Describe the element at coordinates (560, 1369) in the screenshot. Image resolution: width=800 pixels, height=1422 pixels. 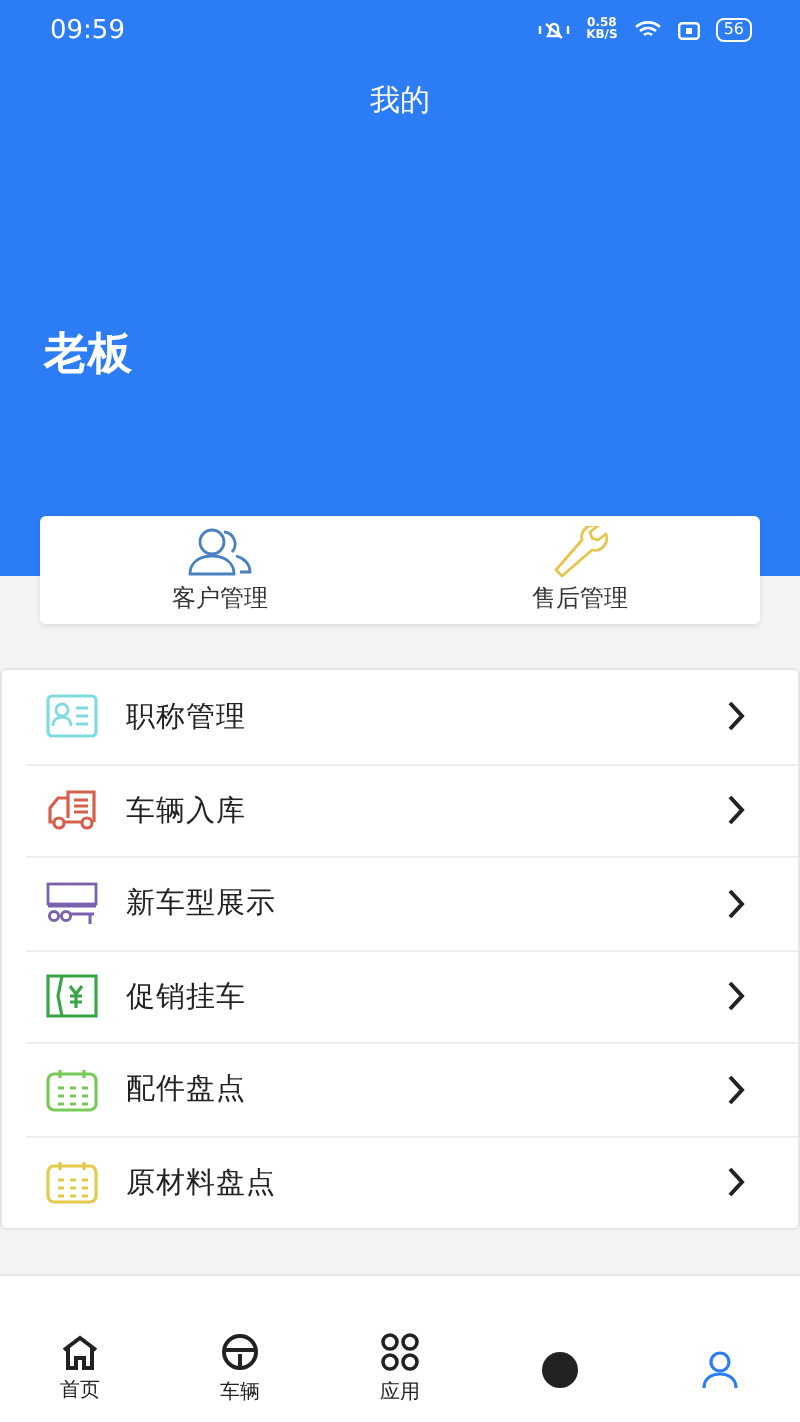
I see `circle-icon` at that location.